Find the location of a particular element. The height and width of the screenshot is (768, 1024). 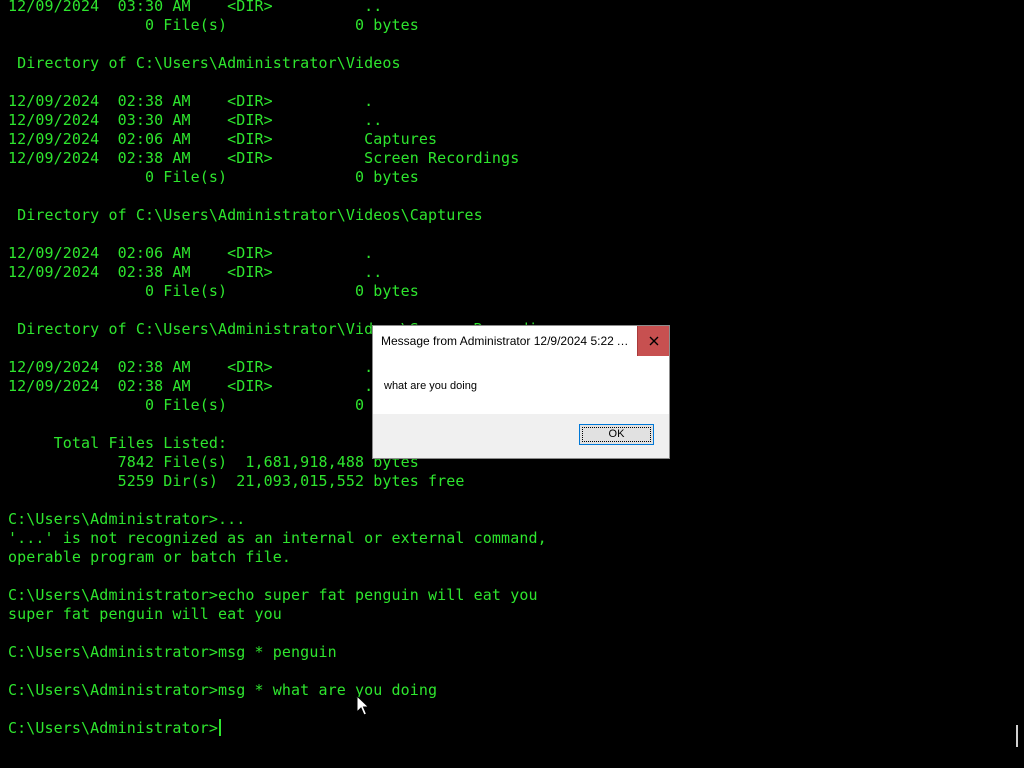

console-line: C:\Users\Administrator>msg * penguin is located at coordinates (172, 652).